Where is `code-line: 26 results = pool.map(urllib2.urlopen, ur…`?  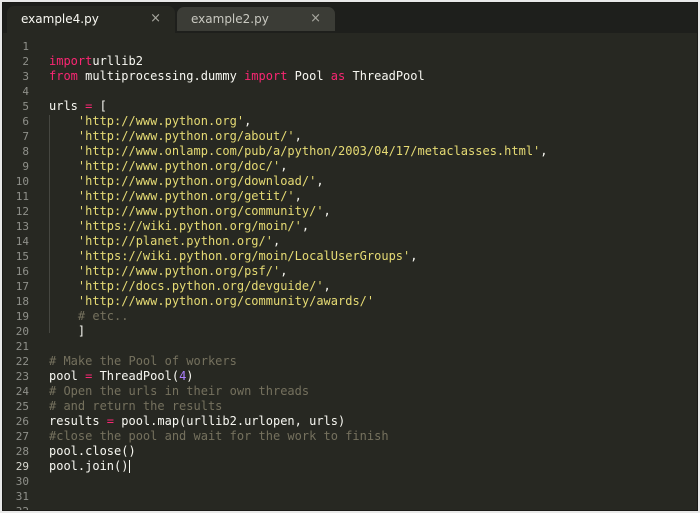 code-line: 26 results = pool.map(urllib2.urlopen, ur… is located at coordinates (348, 421).